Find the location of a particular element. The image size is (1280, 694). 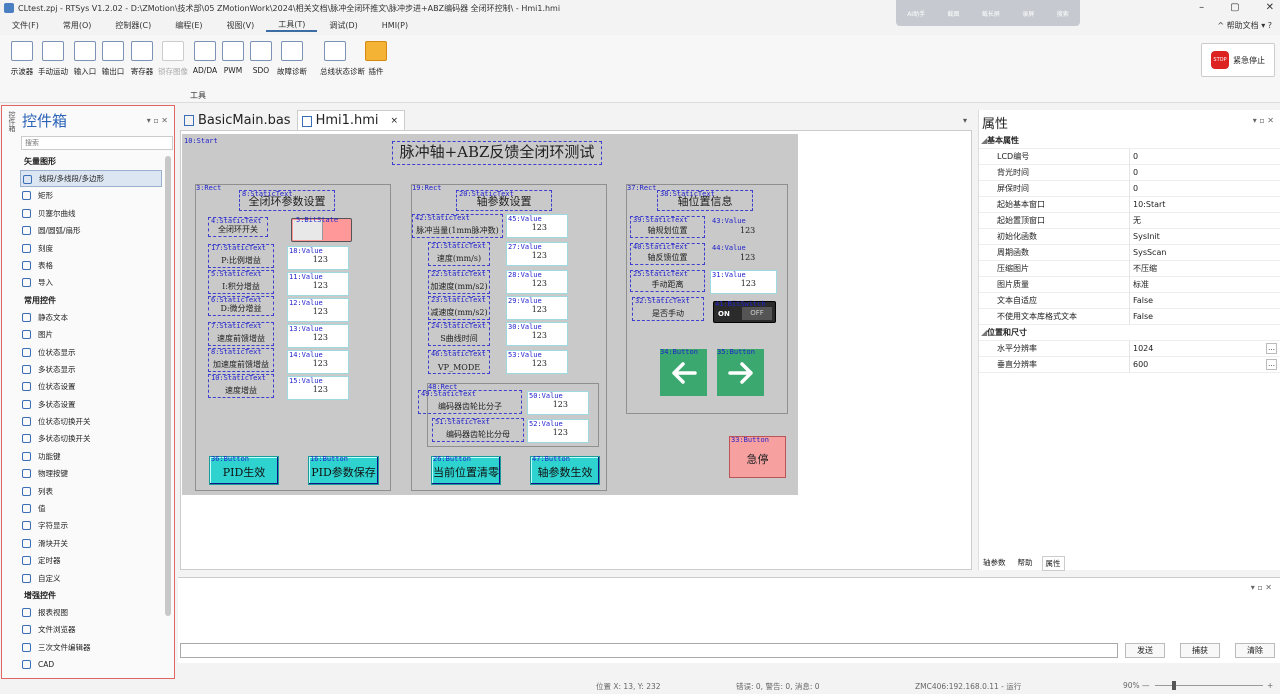

latch-image-tool: 锁存图像 is located at coordinates (173, 59).